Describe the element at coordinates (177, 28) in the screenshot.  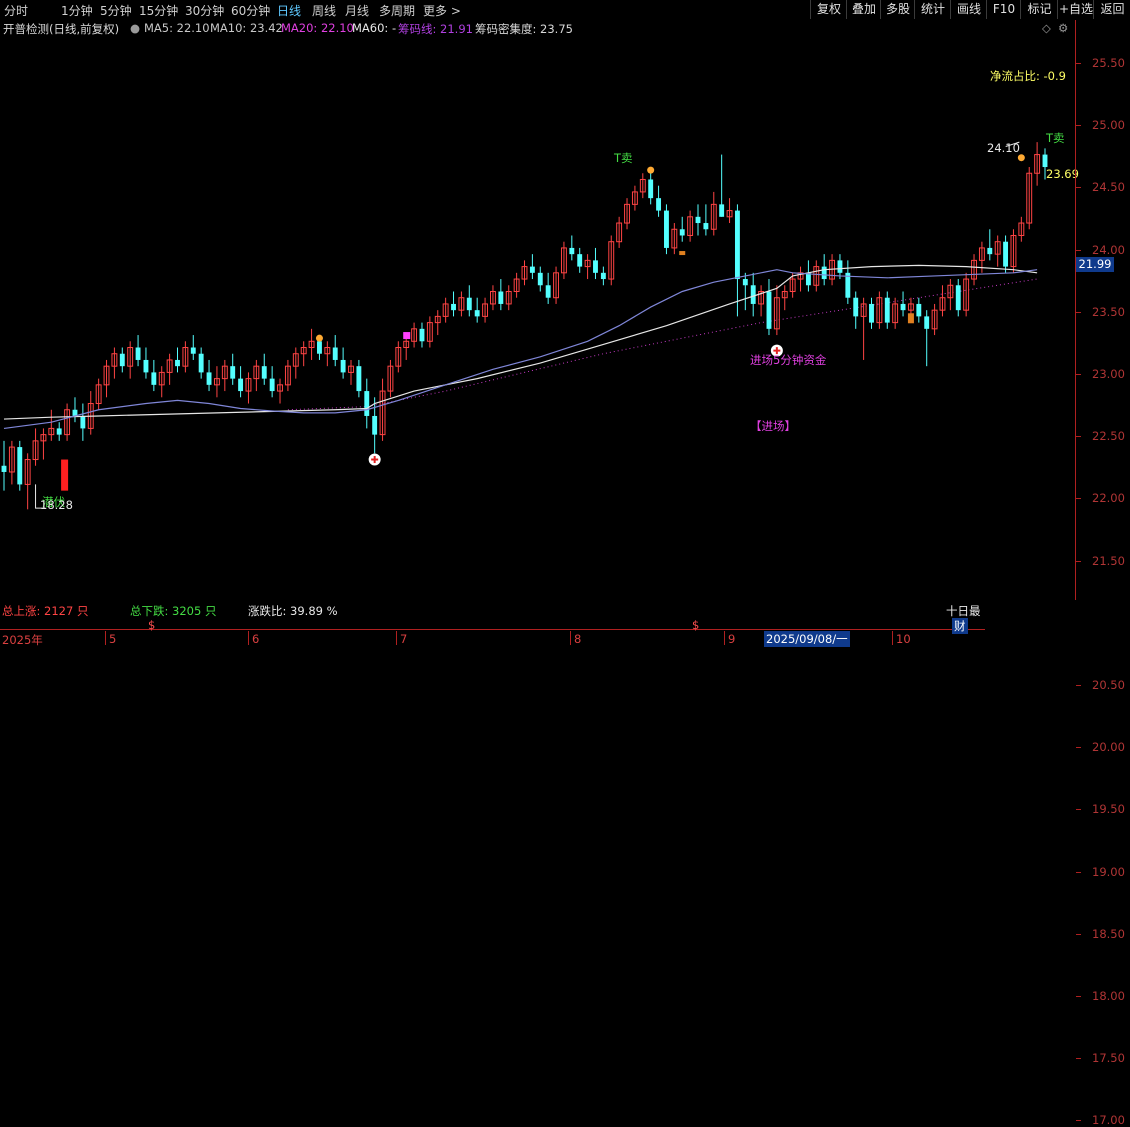
I see `ma5-value: MA5: 22.10` at that location.